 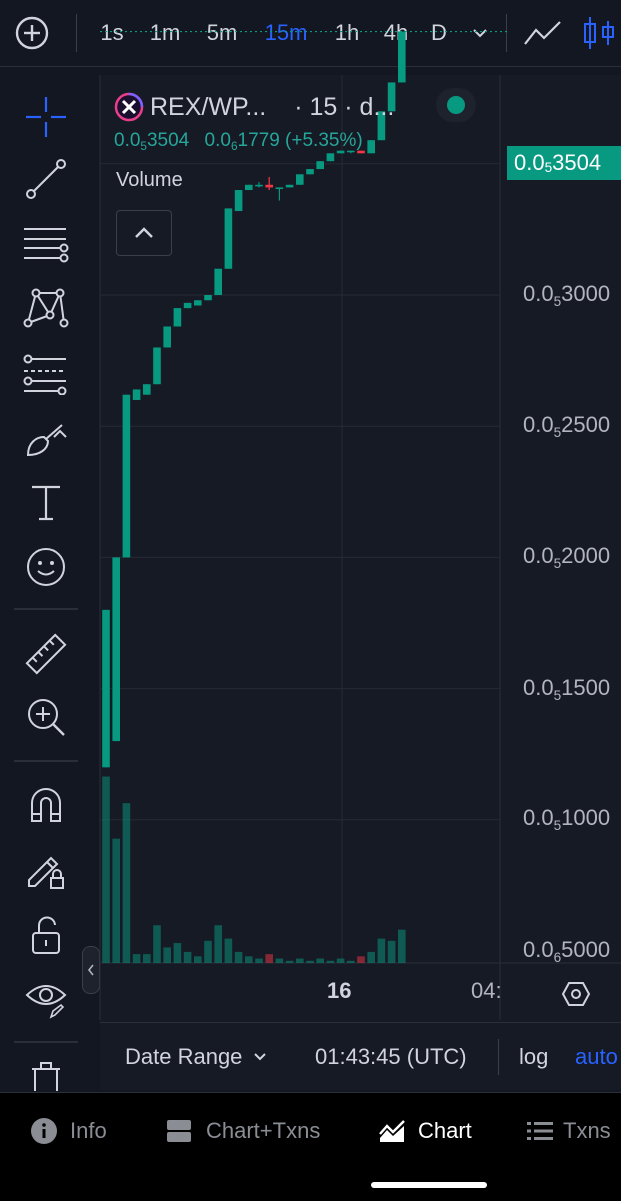 What do you see at coordinates (567, 951) in the screenshot?
I see `price-tick: 0.065000` at bounding box center [567, 951].